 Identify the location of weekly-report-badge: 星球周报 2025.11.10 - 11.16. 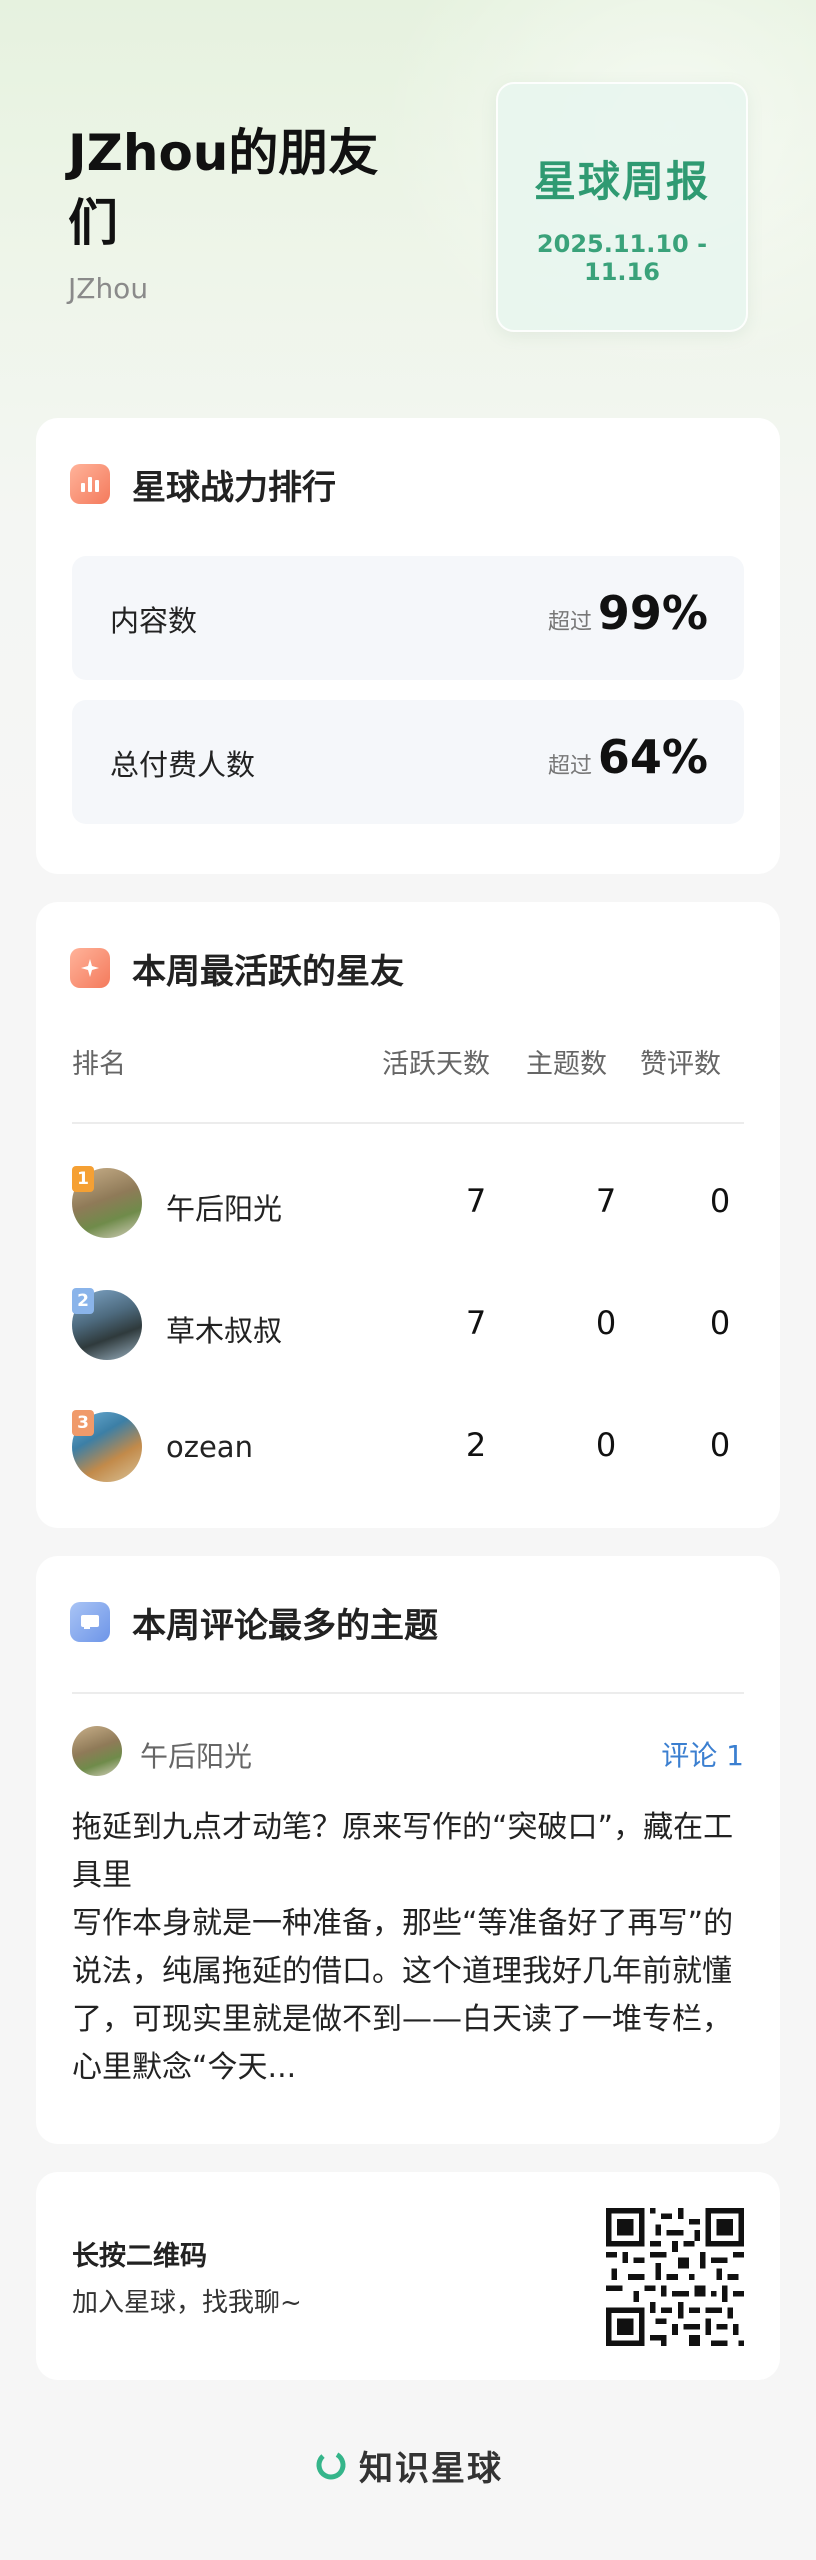
(622, 207).